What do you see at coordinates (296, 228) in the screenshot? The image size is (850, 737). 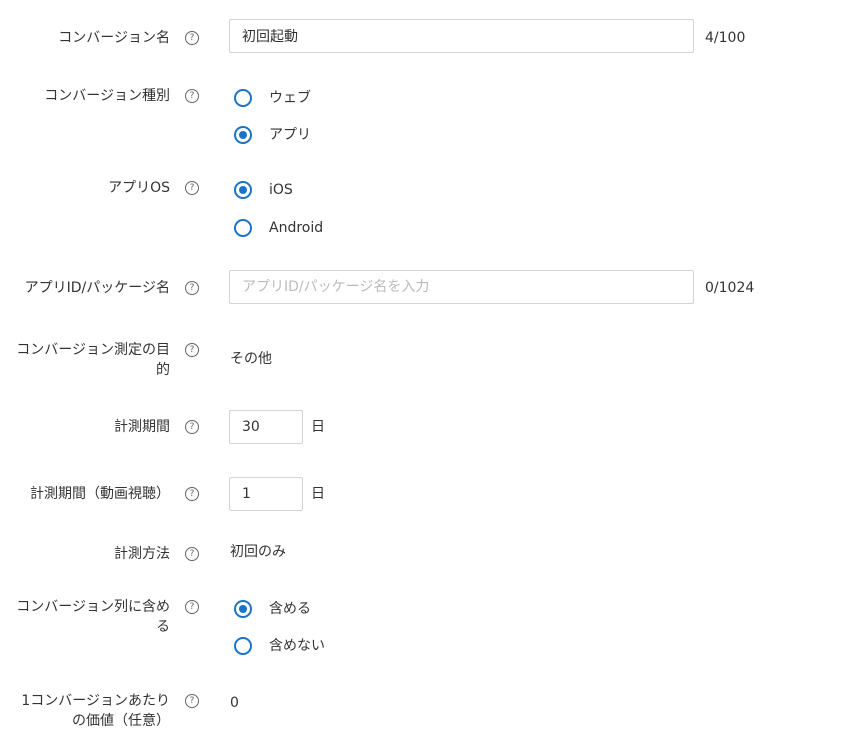 I see `radio-label: Android` at bounding box center [296, 228].